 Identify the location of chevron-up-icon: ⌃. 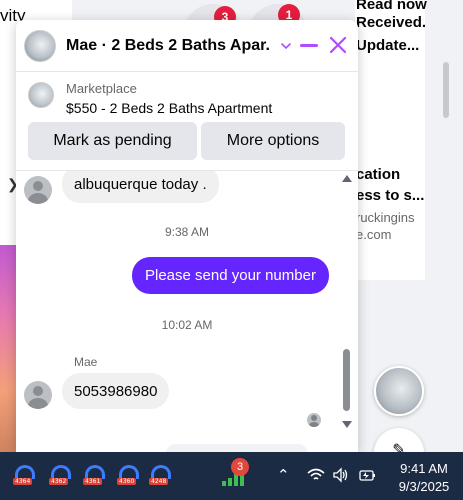
(283, 475).